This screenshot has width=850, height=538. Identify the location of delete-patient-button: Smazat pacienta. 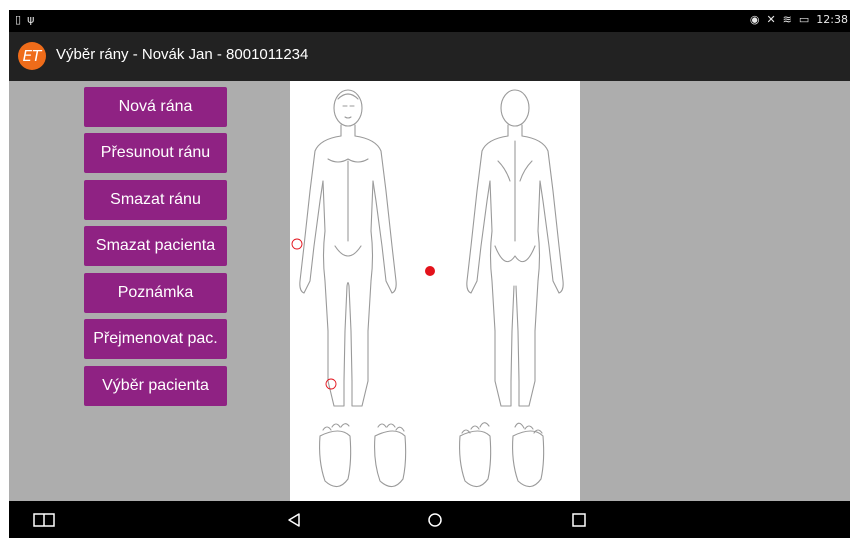
(155, 246).